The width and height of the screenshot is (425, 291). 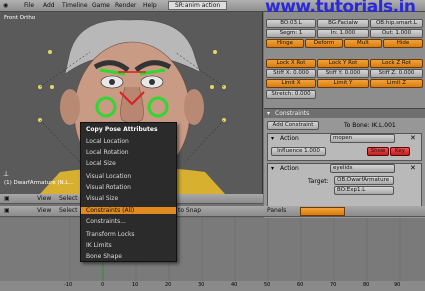 What do you see at coordinates (104, 256) in the screenshot?
I see `menu-item-bone-shape: Bone Shape` at bounding box center [104, 256].